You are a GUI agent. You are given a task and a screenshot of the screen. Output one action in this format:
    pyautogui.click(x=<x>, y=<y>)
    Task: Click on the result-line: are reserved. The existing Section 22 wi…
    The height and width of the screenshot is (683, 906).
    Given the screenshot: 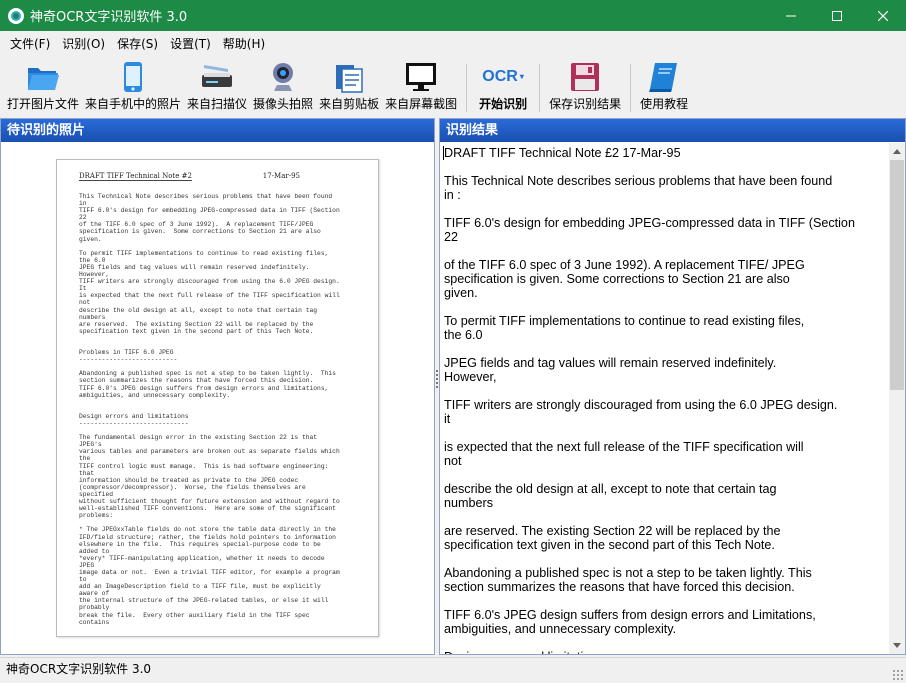 What is the action you would take?
    pyautogui.click(x=612, y=531)
    